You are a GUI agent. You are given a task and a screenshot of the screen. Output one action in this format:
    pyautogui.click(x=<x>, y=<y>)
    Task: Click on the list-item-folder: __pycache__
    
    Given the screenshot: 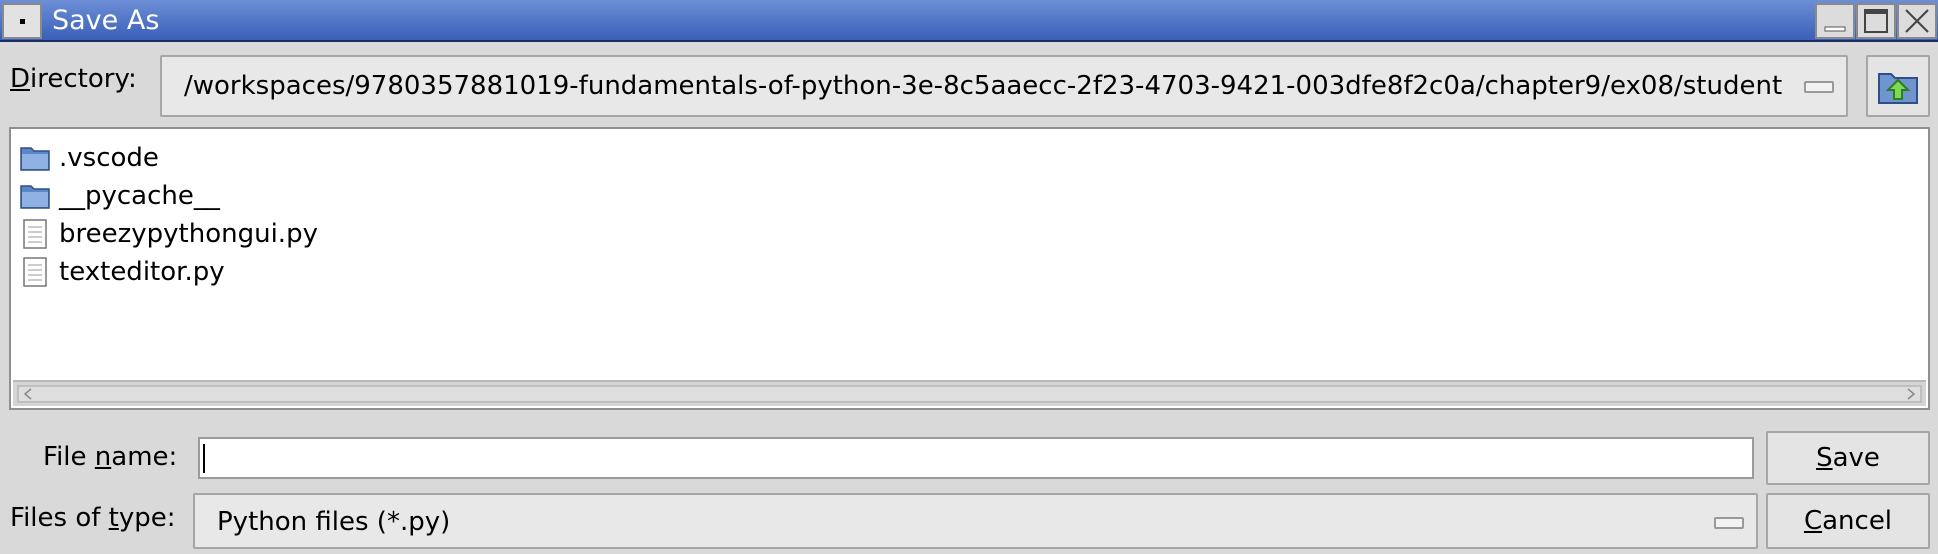 What is the action you would take?
    pyautogui.click(x=119, y=196)
    